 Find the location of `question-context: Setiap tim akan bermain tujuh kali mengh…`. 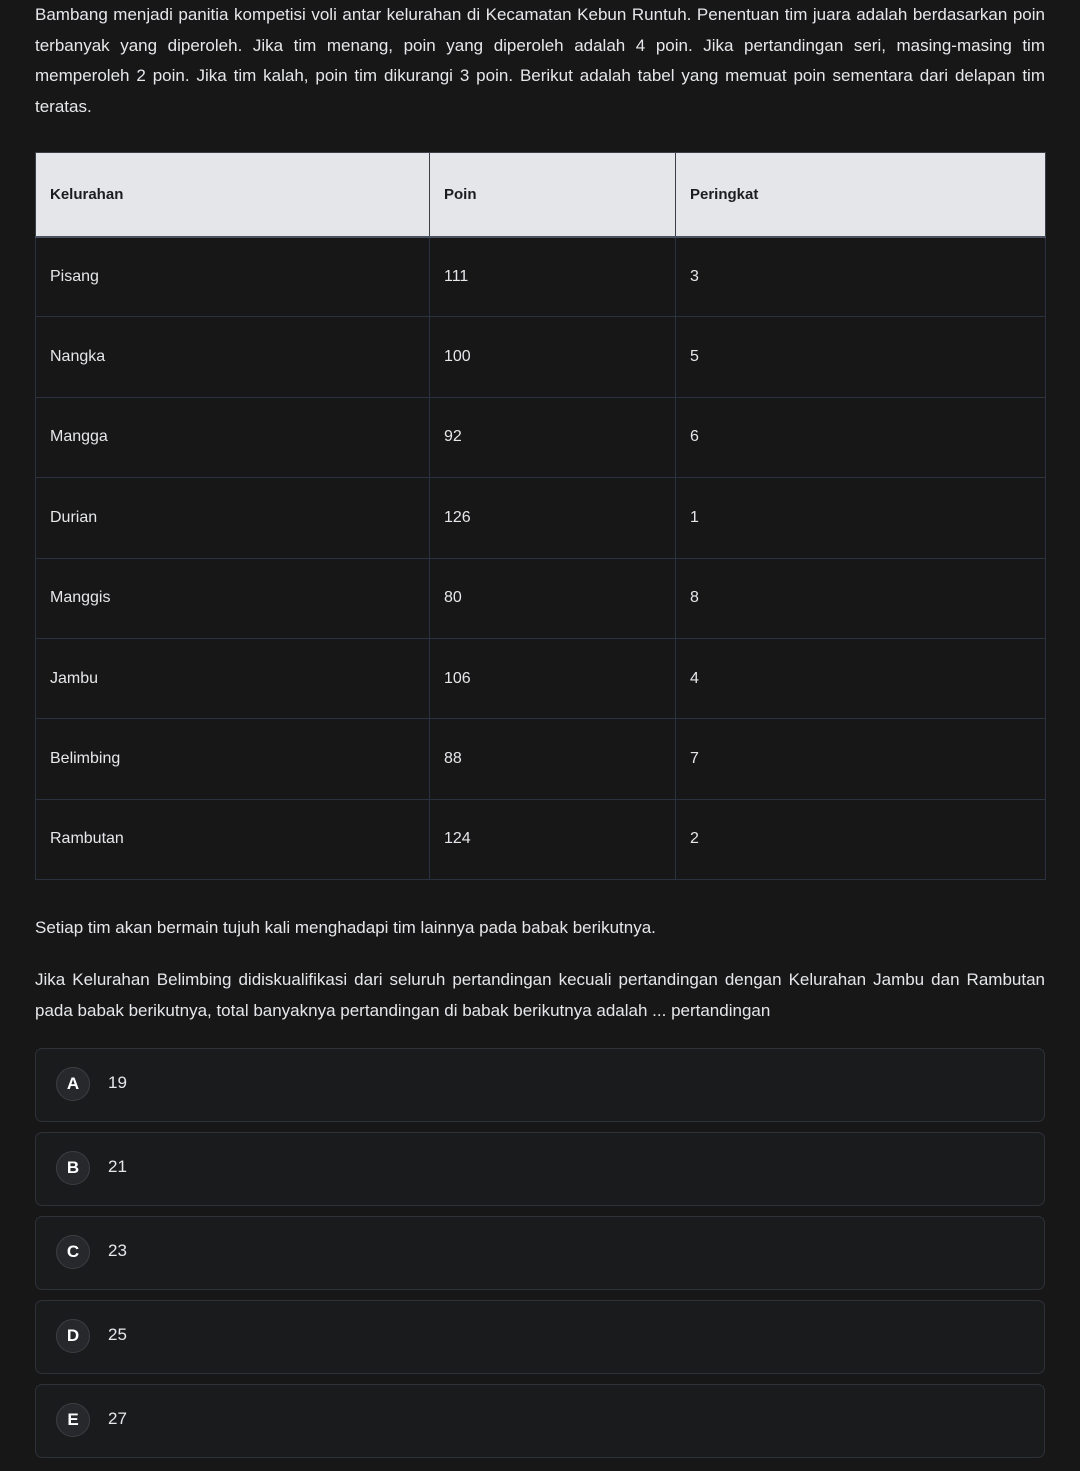

question-context: Setiap tim akan bermain tujuh kali mengh… is located at coordinates (345, 927).